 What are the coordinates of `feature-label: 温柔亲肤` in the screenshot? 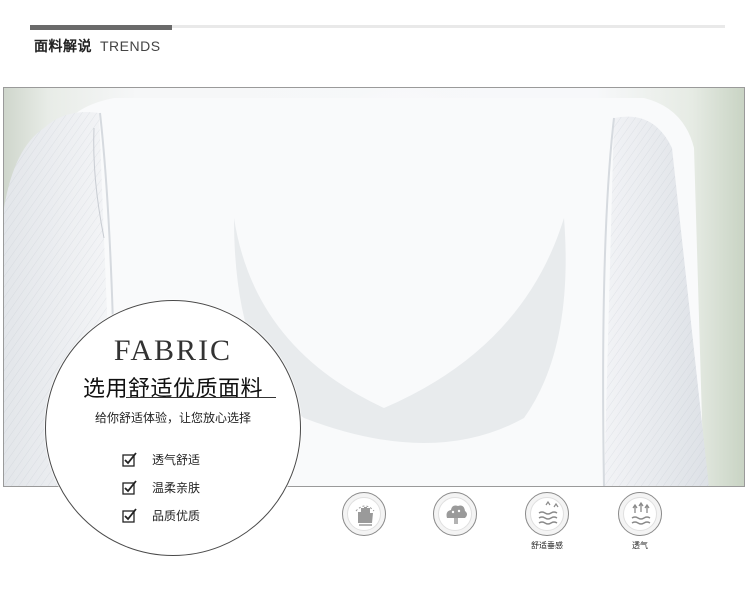 It's located at (176, 487).